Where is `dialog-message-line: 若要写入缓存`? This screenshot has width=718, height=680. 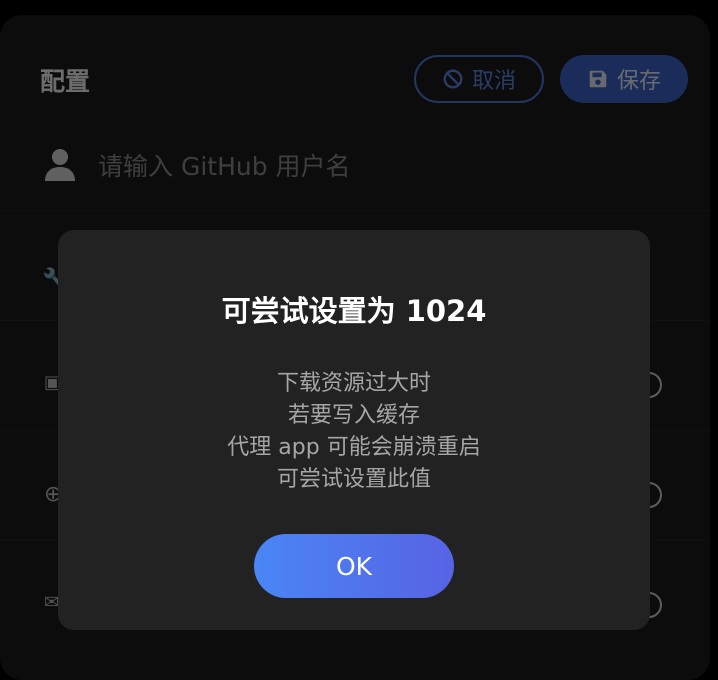 dialog-message-line: 若要写入缓存 is located at coordinates (353, 415).